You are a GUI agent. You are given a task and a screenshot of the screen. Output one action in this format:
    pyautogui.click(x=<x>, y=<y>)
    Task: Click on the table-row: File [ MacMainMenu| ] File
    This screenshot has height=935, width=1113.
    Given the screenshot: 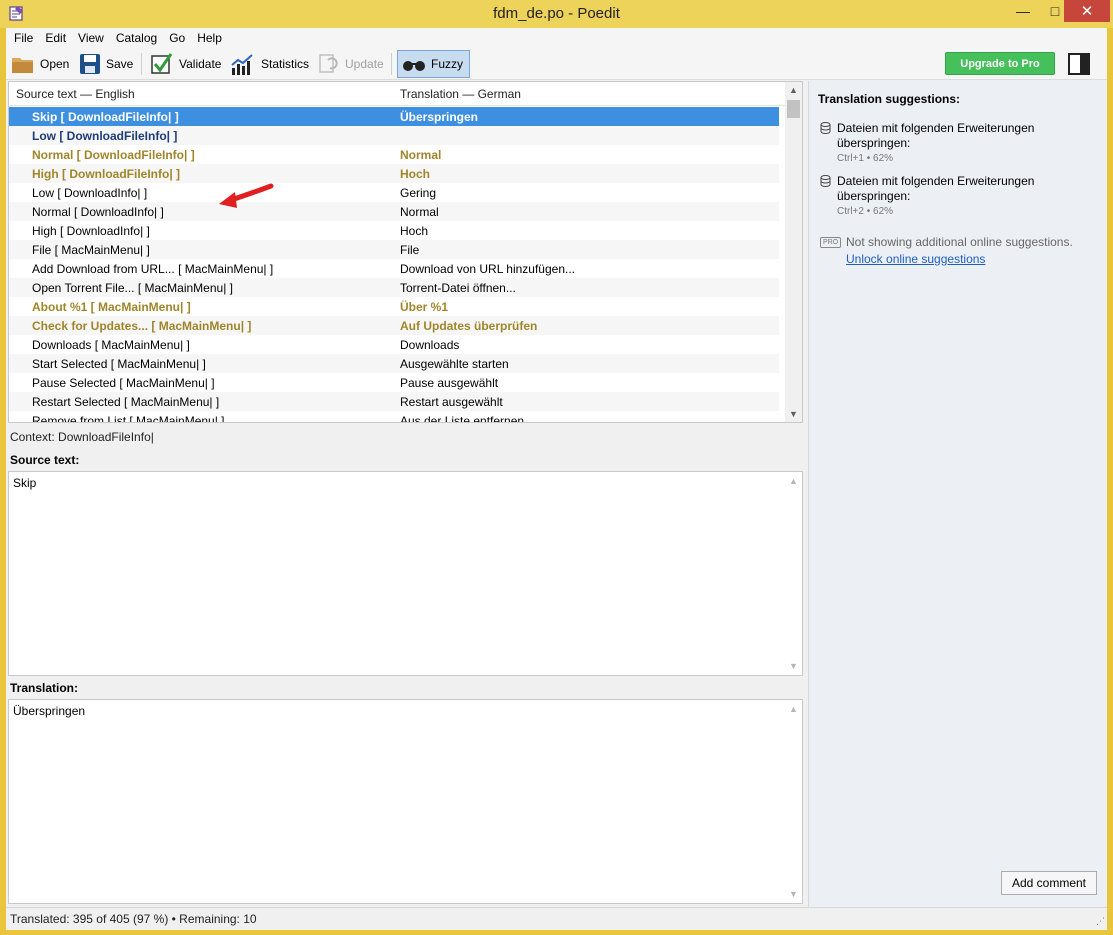 What is the action you would take?
    pyautogui.click(x=394, y=249)
    